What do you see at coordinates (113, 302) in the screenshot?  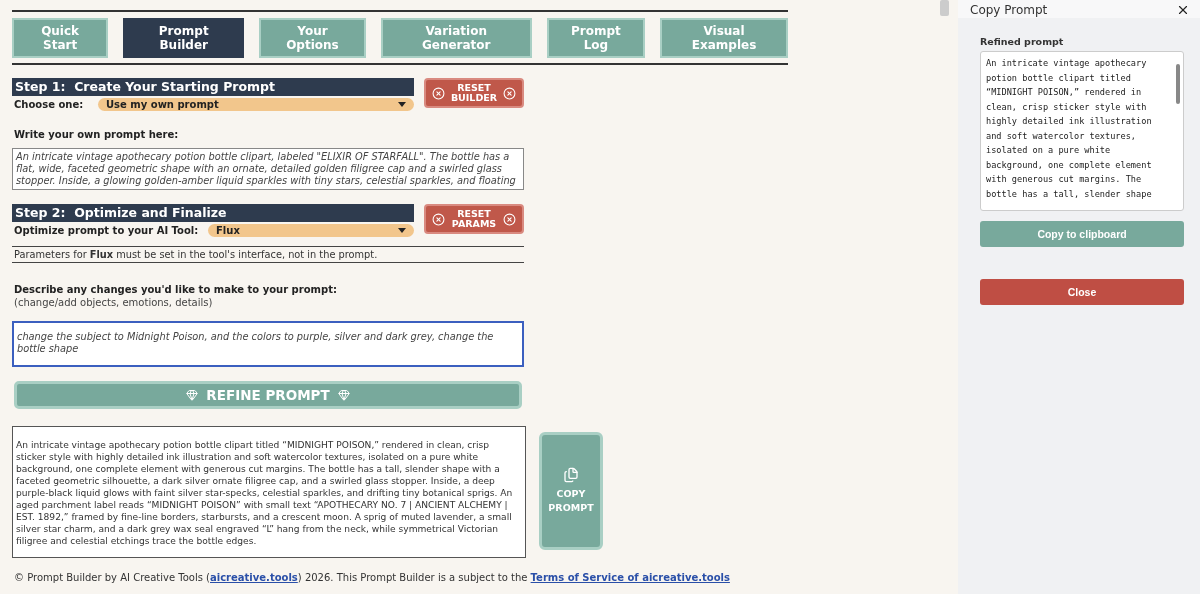 I see `field-hint: (change/add objects, emotions, details)` at bounding box center [113, 302].